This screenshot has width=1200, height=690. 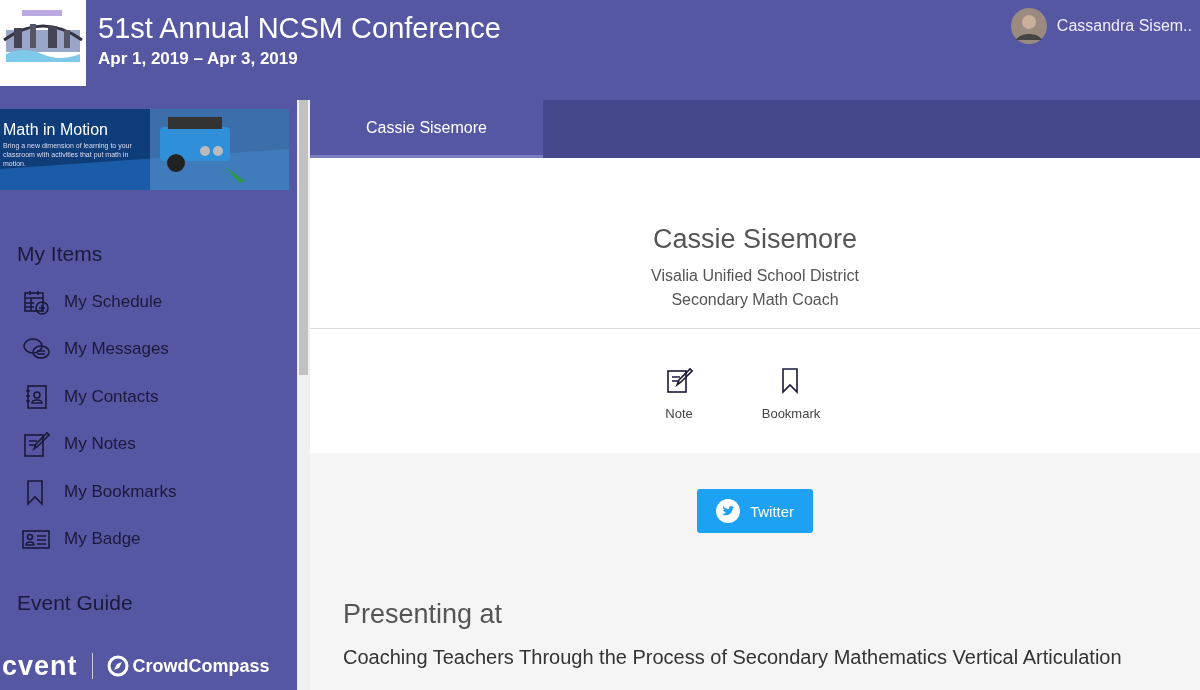 I want to click on section-heading: Event Guide, so click(x=75, y=603).